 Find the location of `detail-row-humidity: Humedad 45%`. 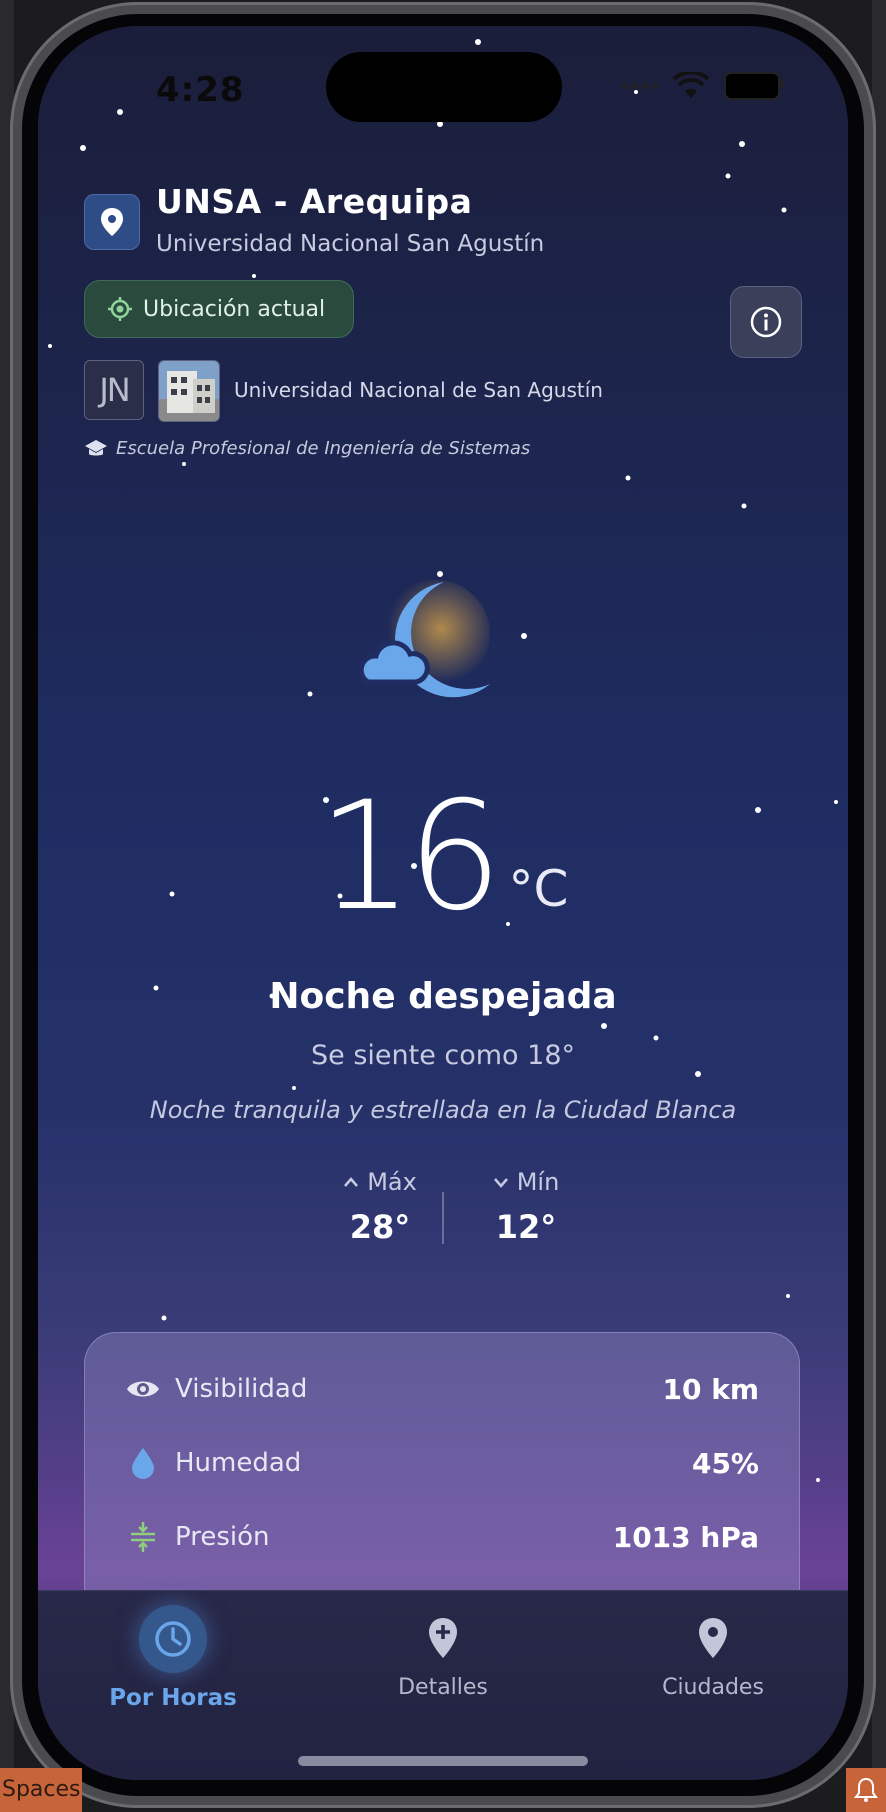

detail-row-humidity: Humedad 45% is located at coordinates (442, 1463).